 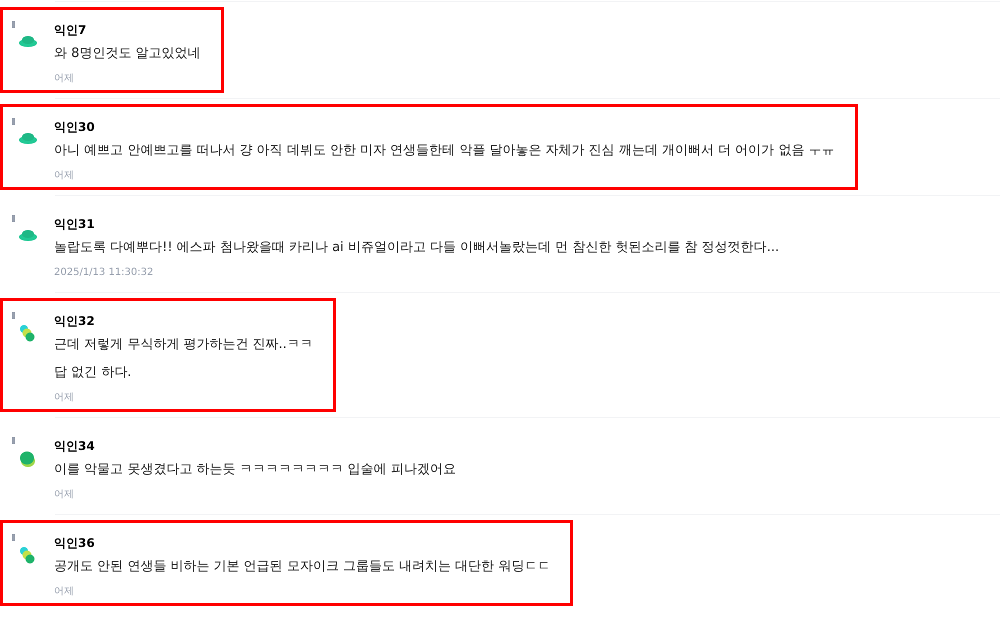 I want to click on avatar-icon, so click(x=28, y=459).